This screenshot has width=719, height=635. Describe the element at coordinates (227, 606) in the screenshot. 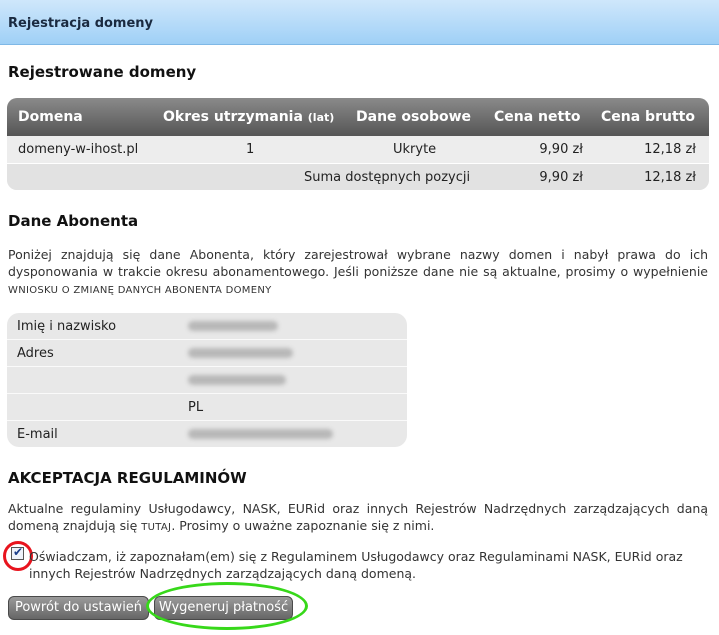

I see `button-highlight-ellipse` at that location.